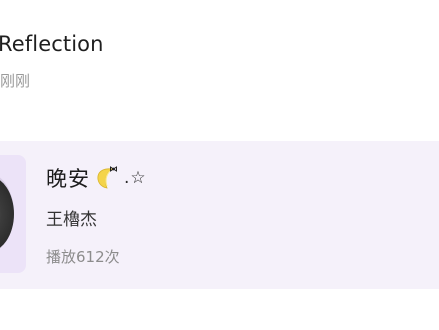 Image resolution: width=439 pixels, height=330 pixels. I want to click on play-count: 播放612次, so click(83, 257).